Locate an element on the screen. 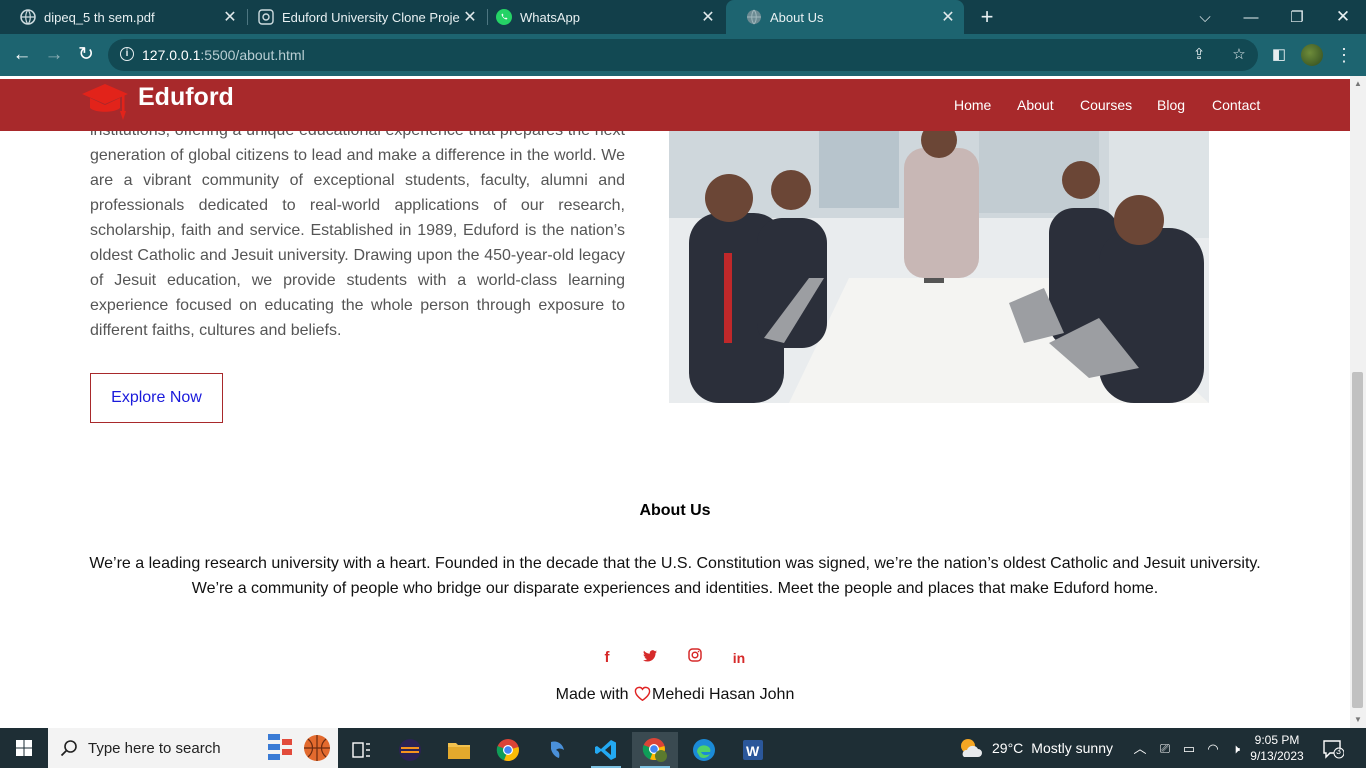  tab-about-us: About Us ✕ is located at coordinates (845, 17).